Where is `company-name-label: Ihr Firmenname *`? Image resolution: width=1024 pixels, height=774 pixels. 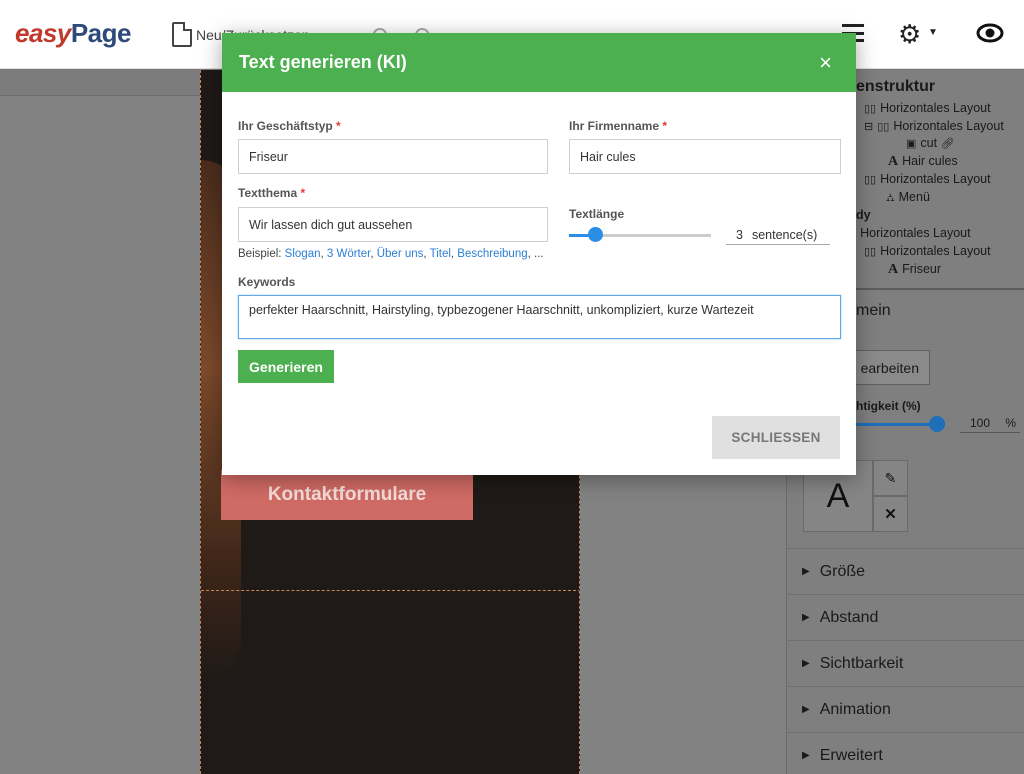 company-name-label: Ihr Firmenname * is located at coordinates (618, 126).